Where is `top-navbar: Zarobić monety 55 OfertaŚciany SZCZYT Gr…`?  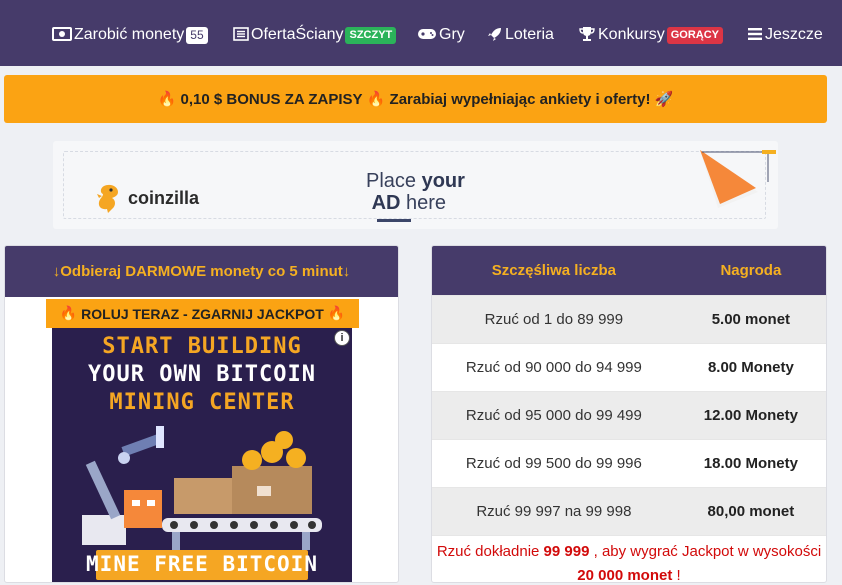
top-navbar: Zarobić monety 55 OfertaŚciany SZCZYT Gr… is located at coordinates (421, 33).